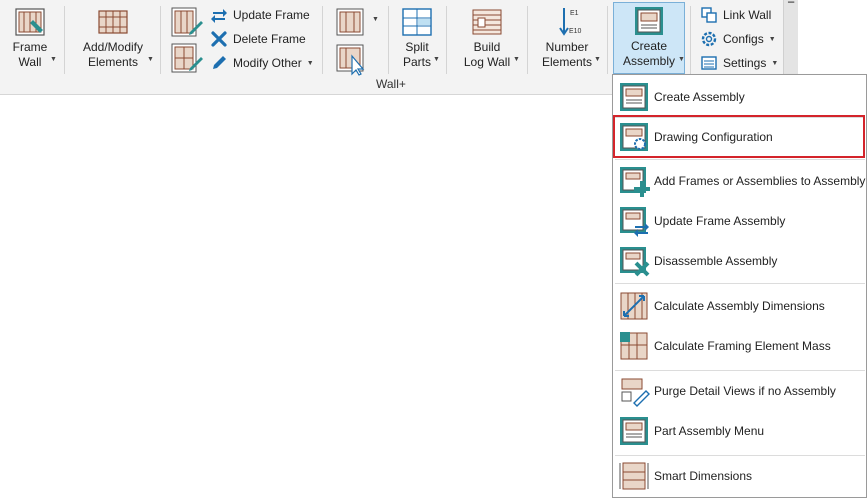 The width and height of the screenshot is (867, 498). I want to click on frame-wall-label-2: Wall, so click(30, 62).